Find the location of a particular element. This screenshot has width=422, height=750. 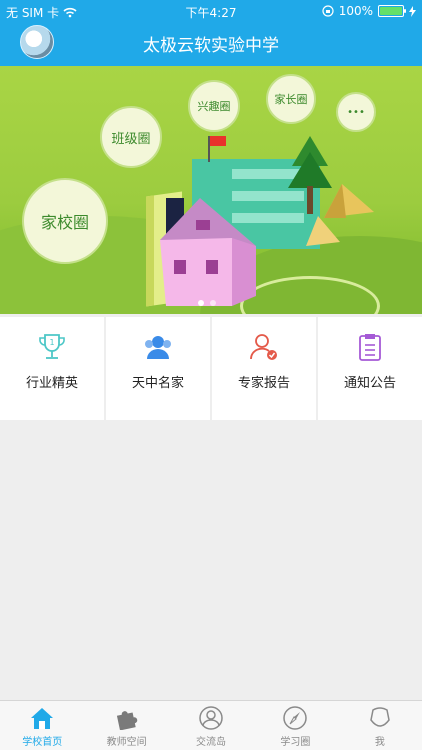

bubble-class: 班级圈 is located at coordinates (131, 137).